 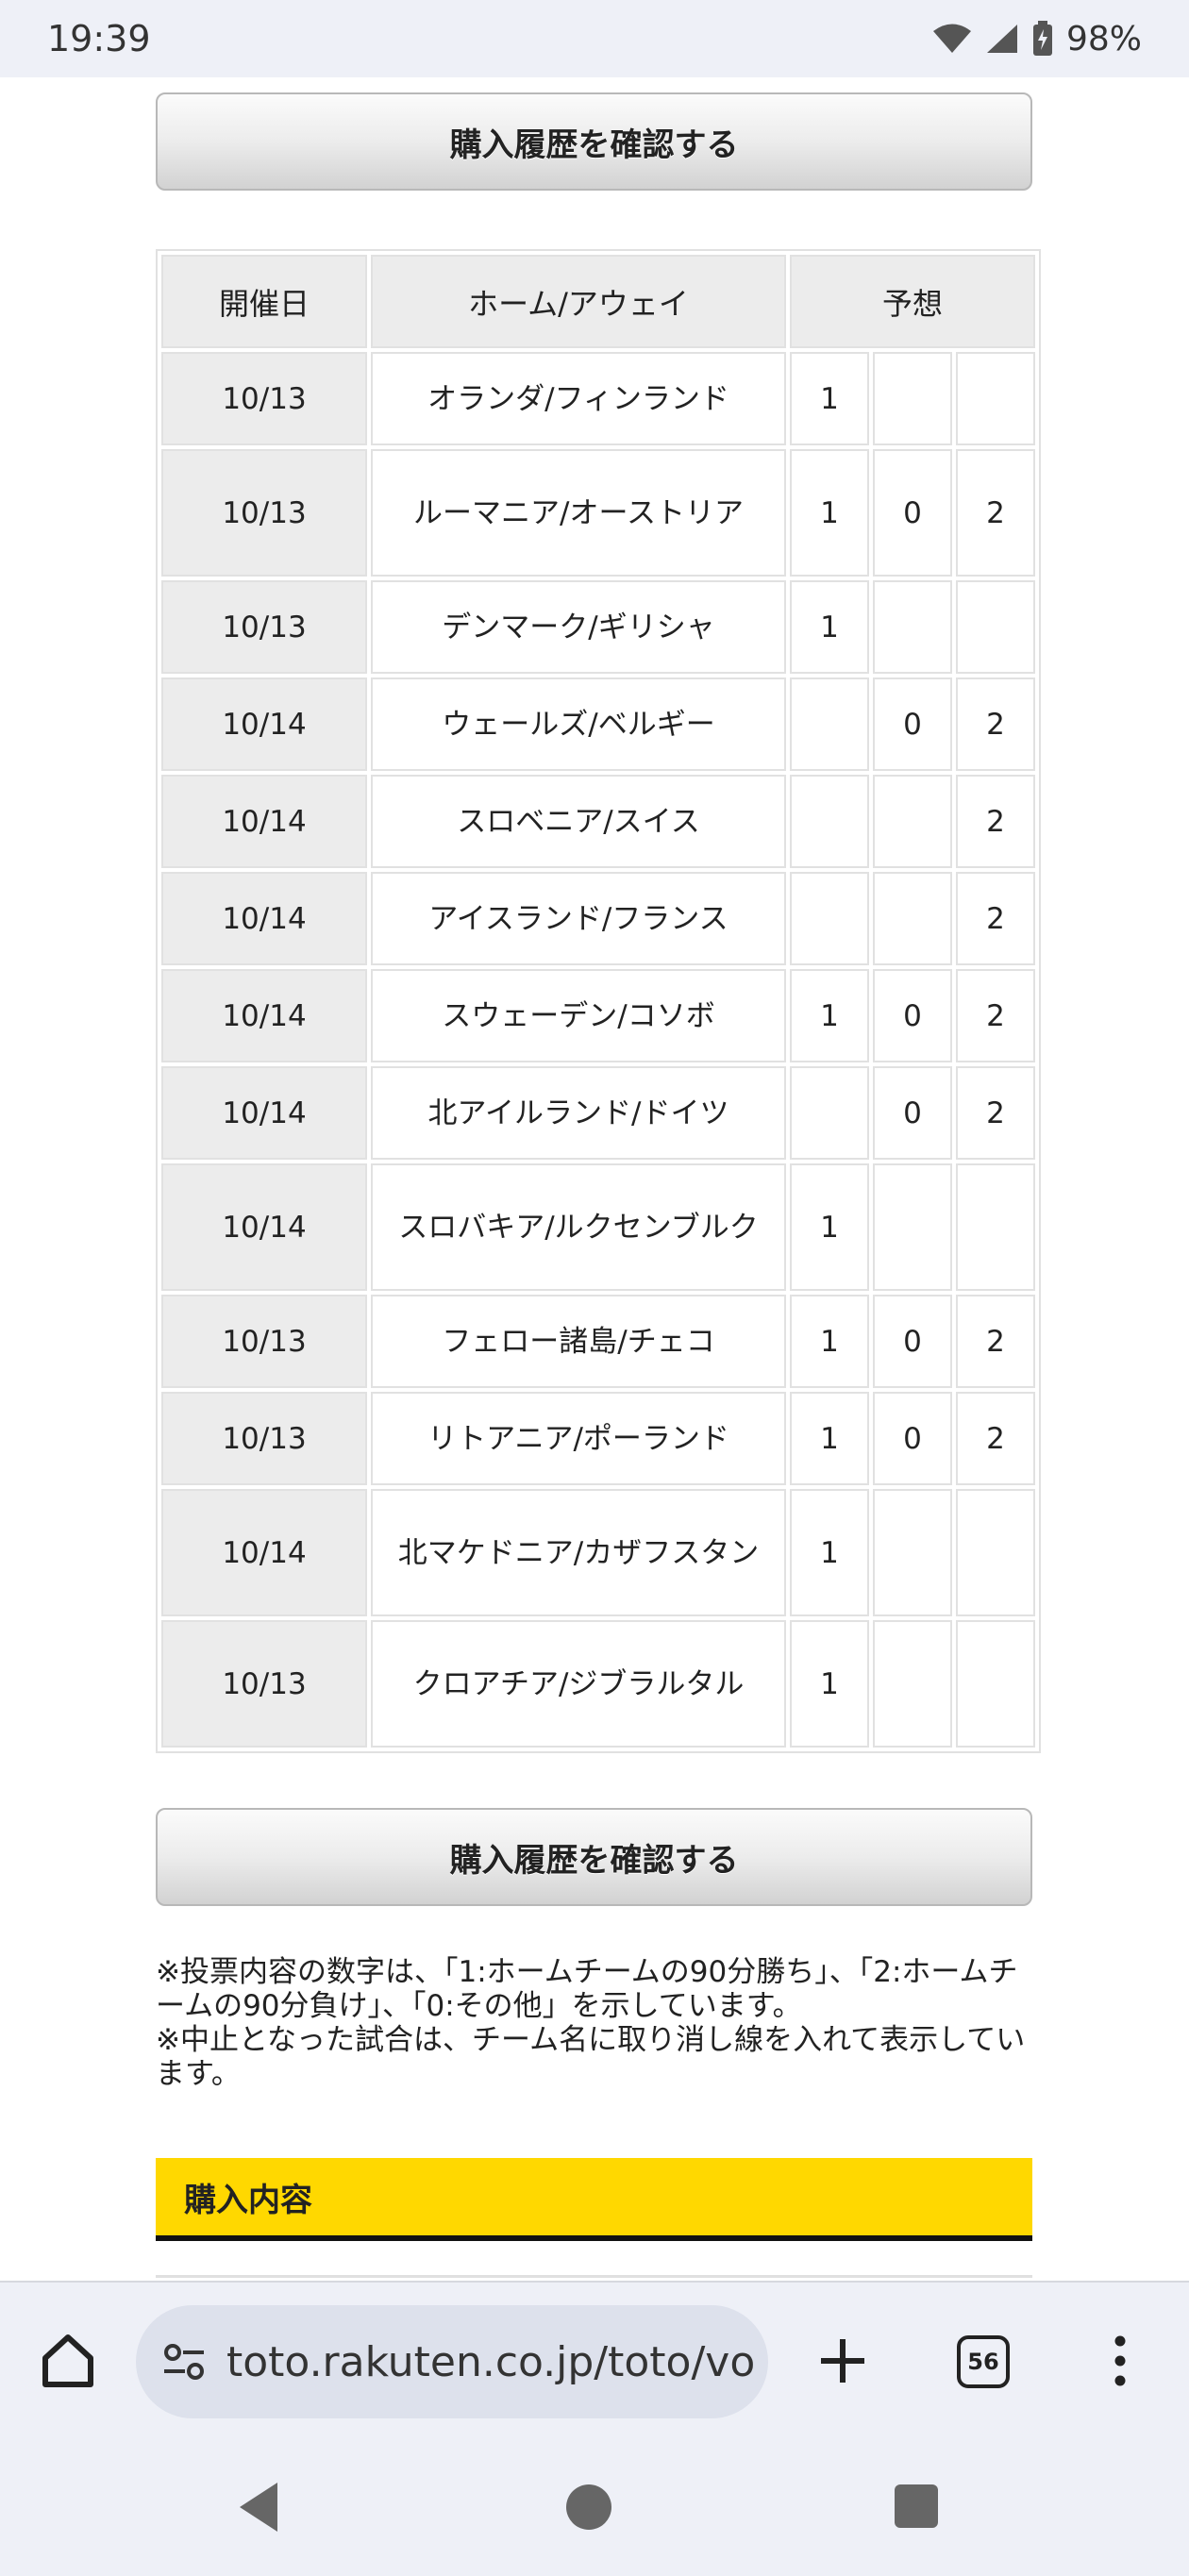 I want to click on status-icons: 98%, so click(x=1037, y=39).